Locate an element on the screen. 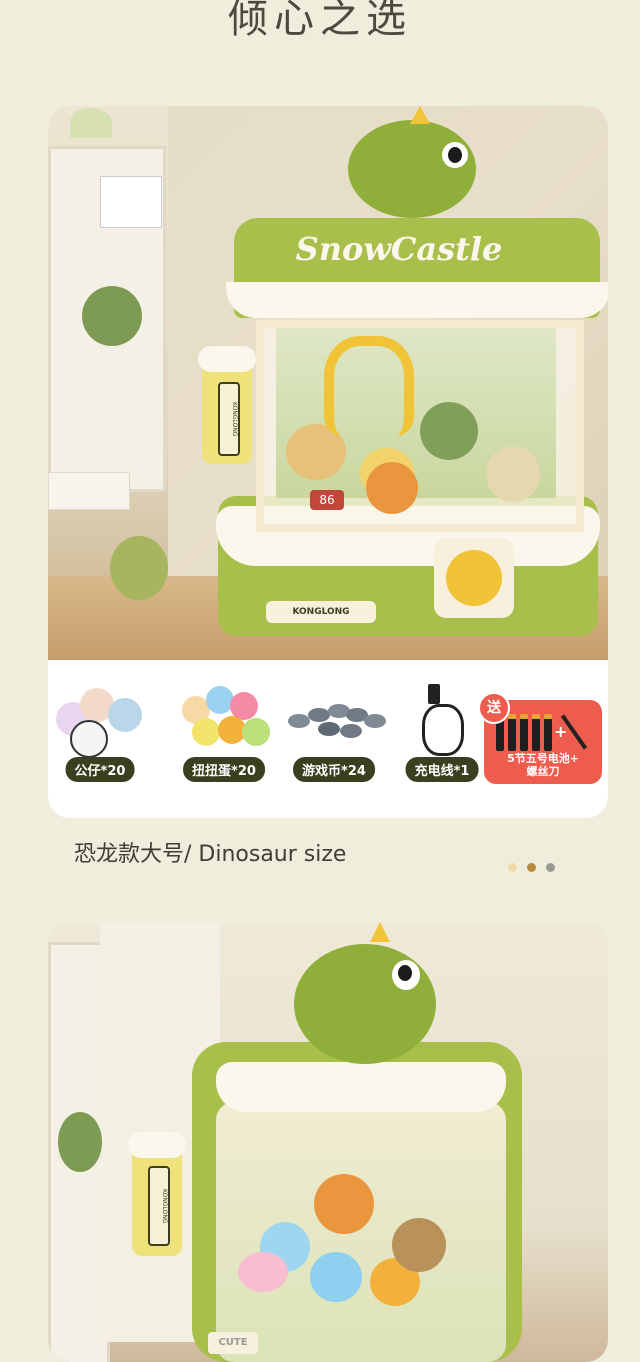 Image resolution: width=640 pixels, height=1362 pixels. accessory-game-coins: 游戏币*24 is located at coordinates (335, 734).